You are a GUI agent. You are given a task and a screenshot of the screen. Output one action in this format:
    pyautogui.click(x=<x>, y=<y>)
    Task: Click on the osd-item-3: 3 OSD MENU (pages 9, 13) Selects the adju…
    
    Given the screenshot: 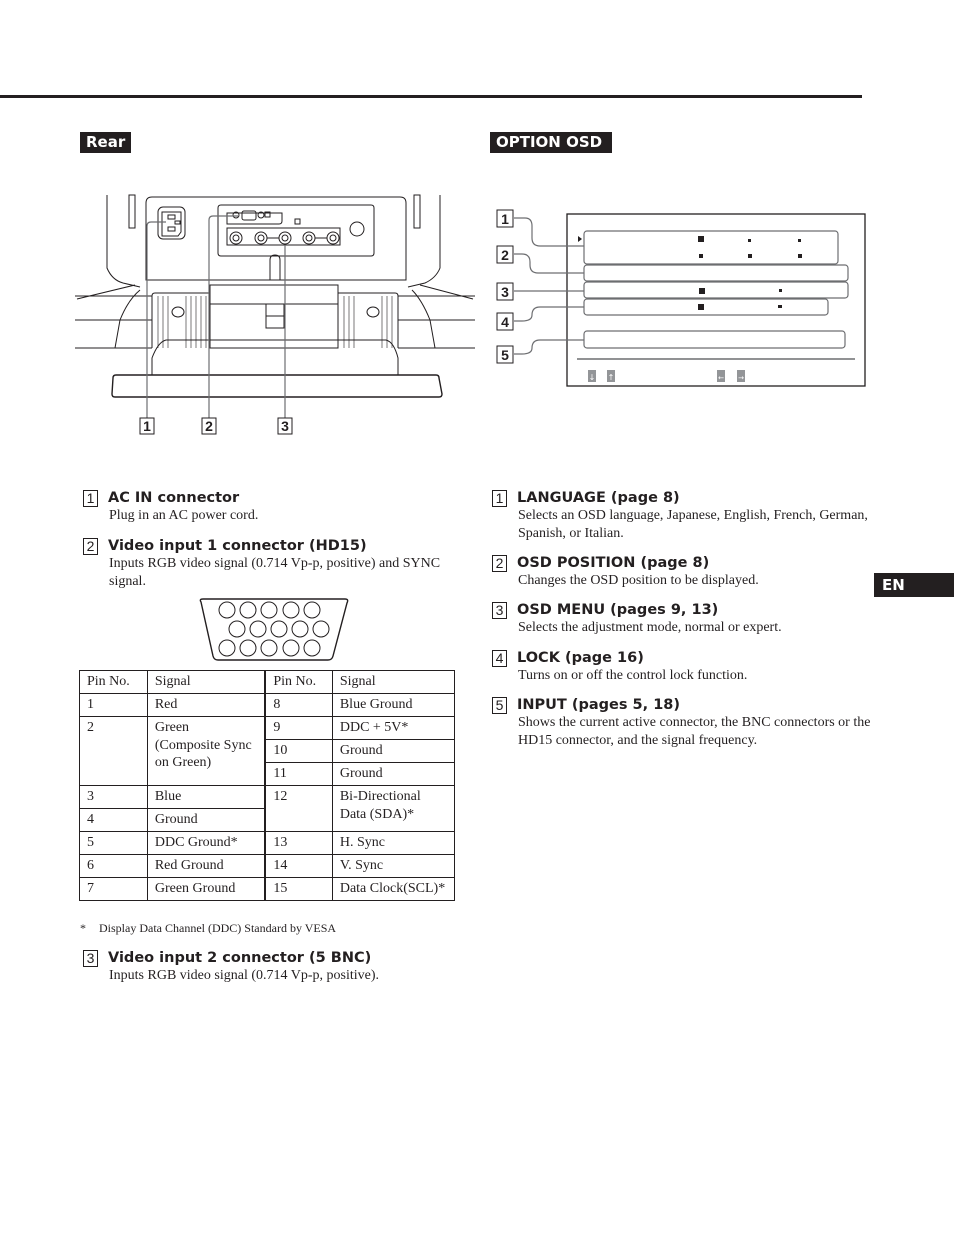 What is the action you would take?
    pyautogui.click(x=682, y=619)
    